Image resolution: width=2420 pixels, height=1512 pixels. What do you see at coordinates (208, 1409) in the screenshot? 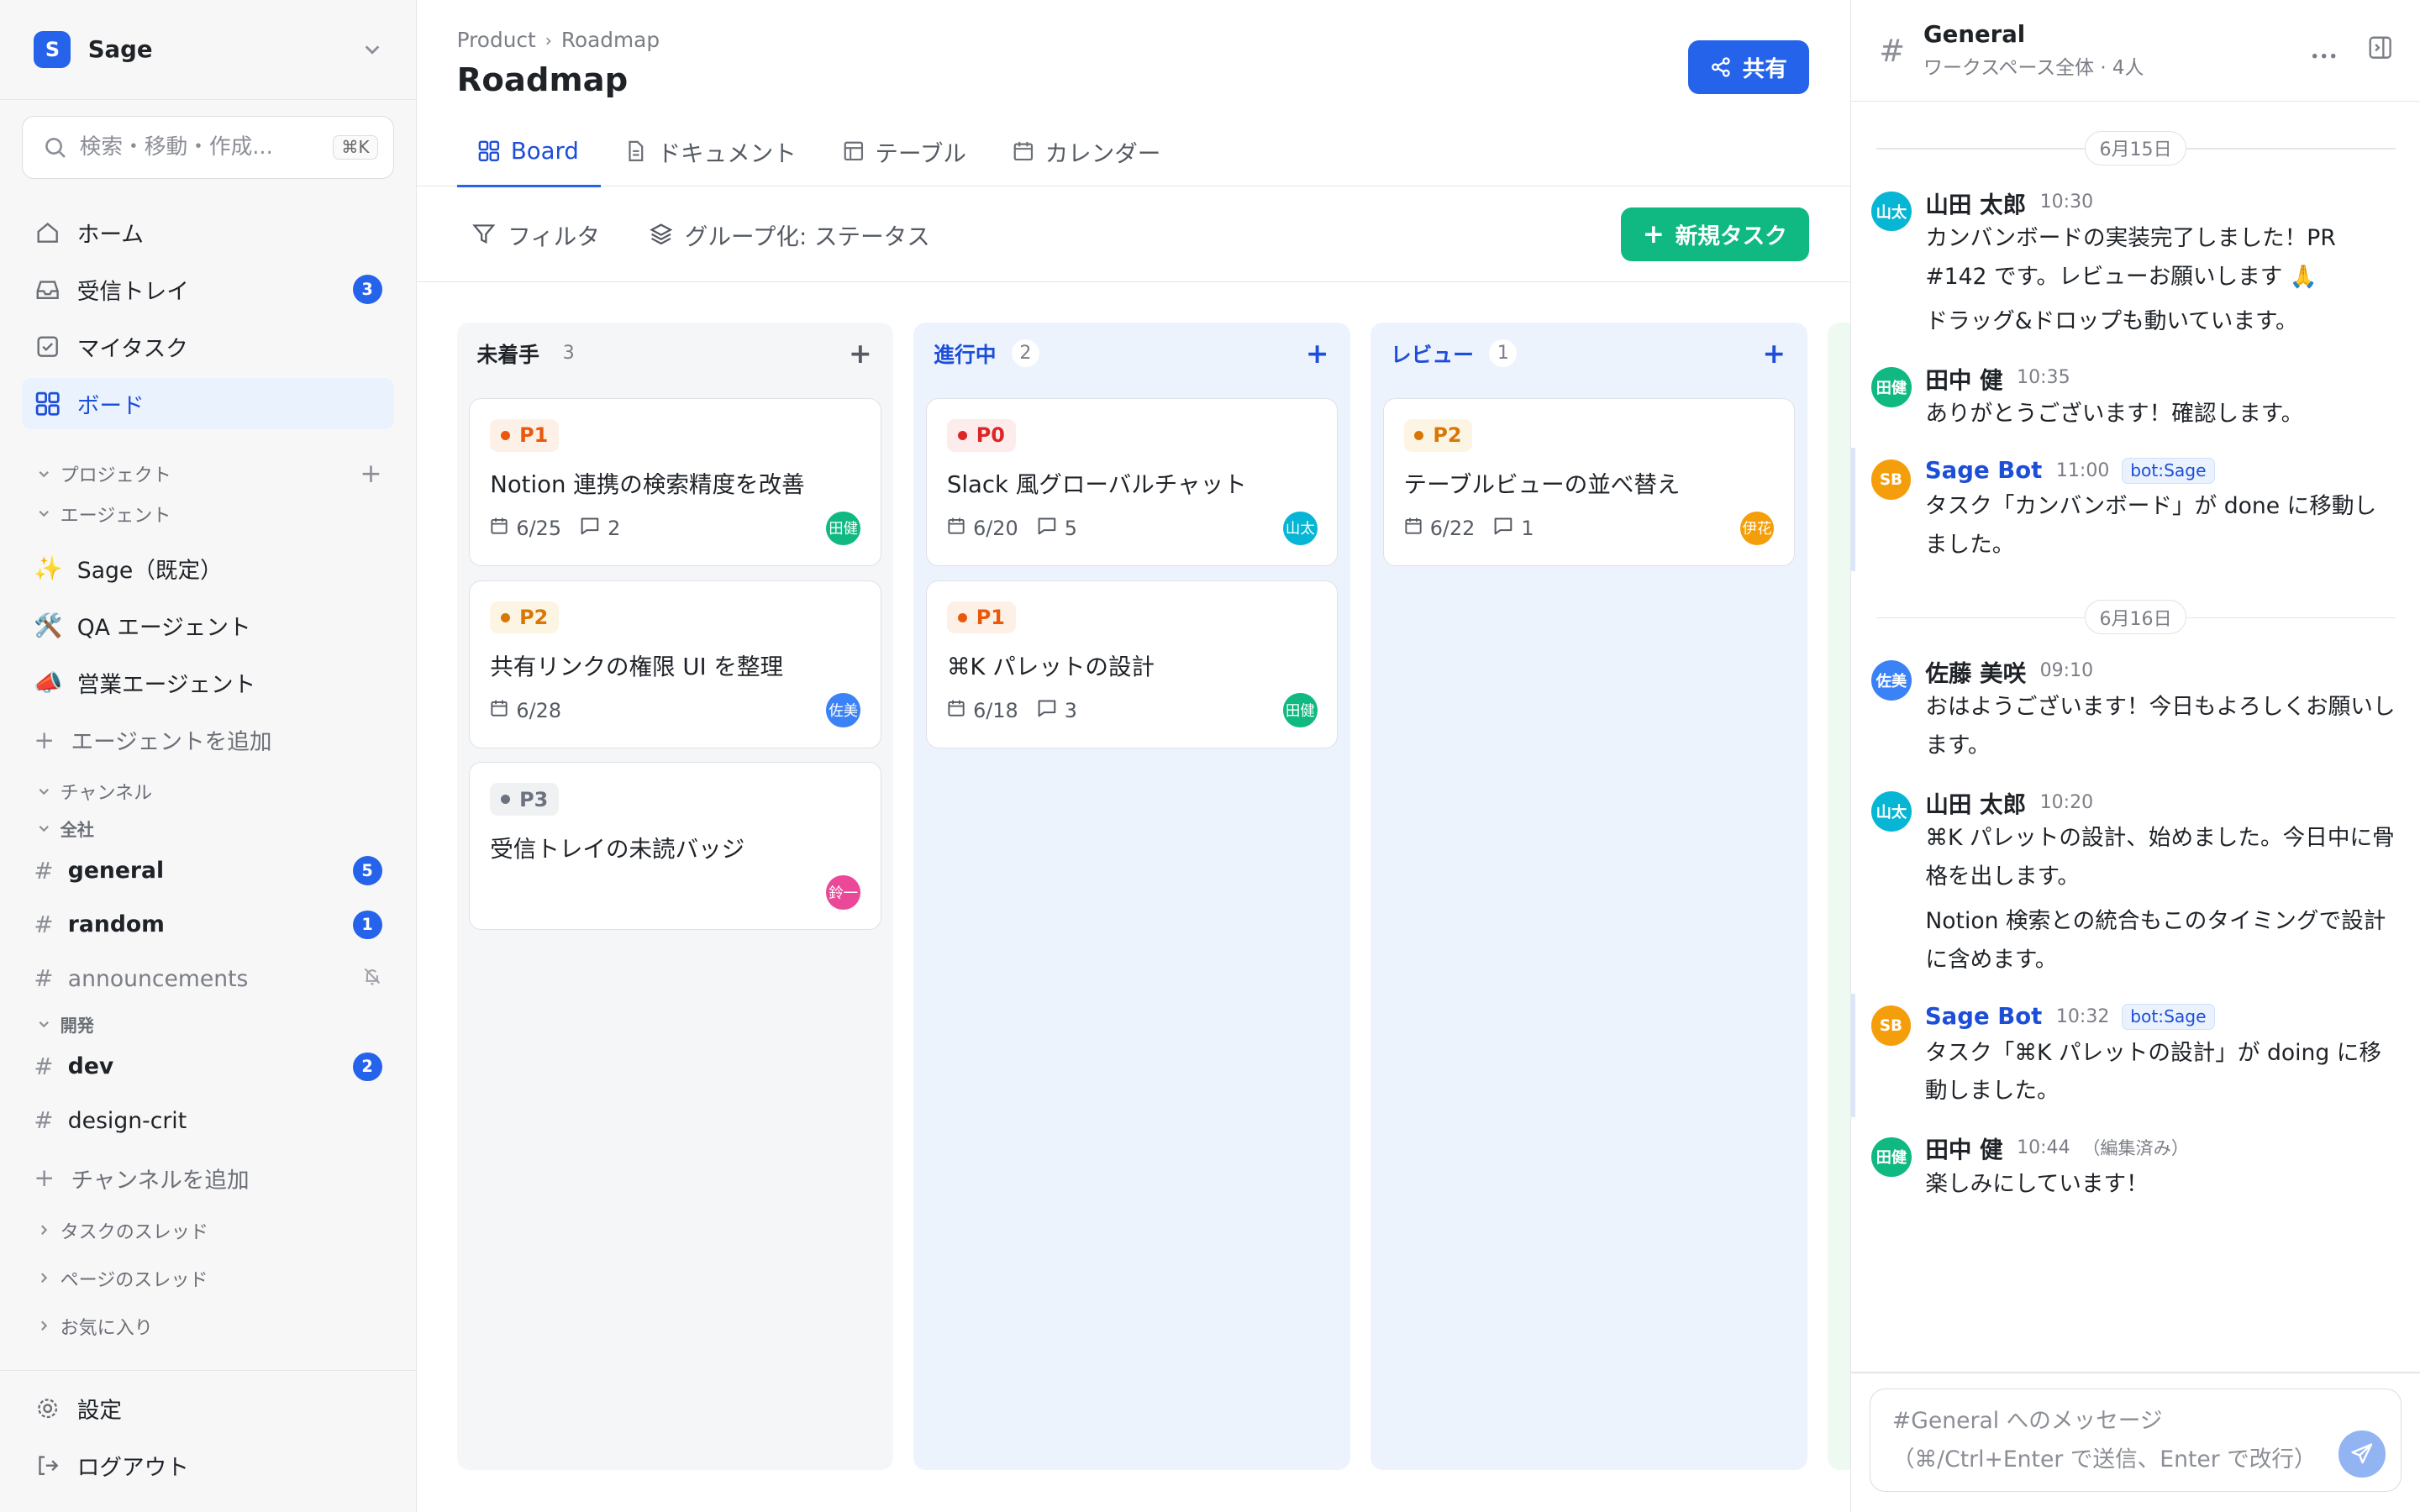
I see `settings-button: 設定` at bounding box center [208, 1409].